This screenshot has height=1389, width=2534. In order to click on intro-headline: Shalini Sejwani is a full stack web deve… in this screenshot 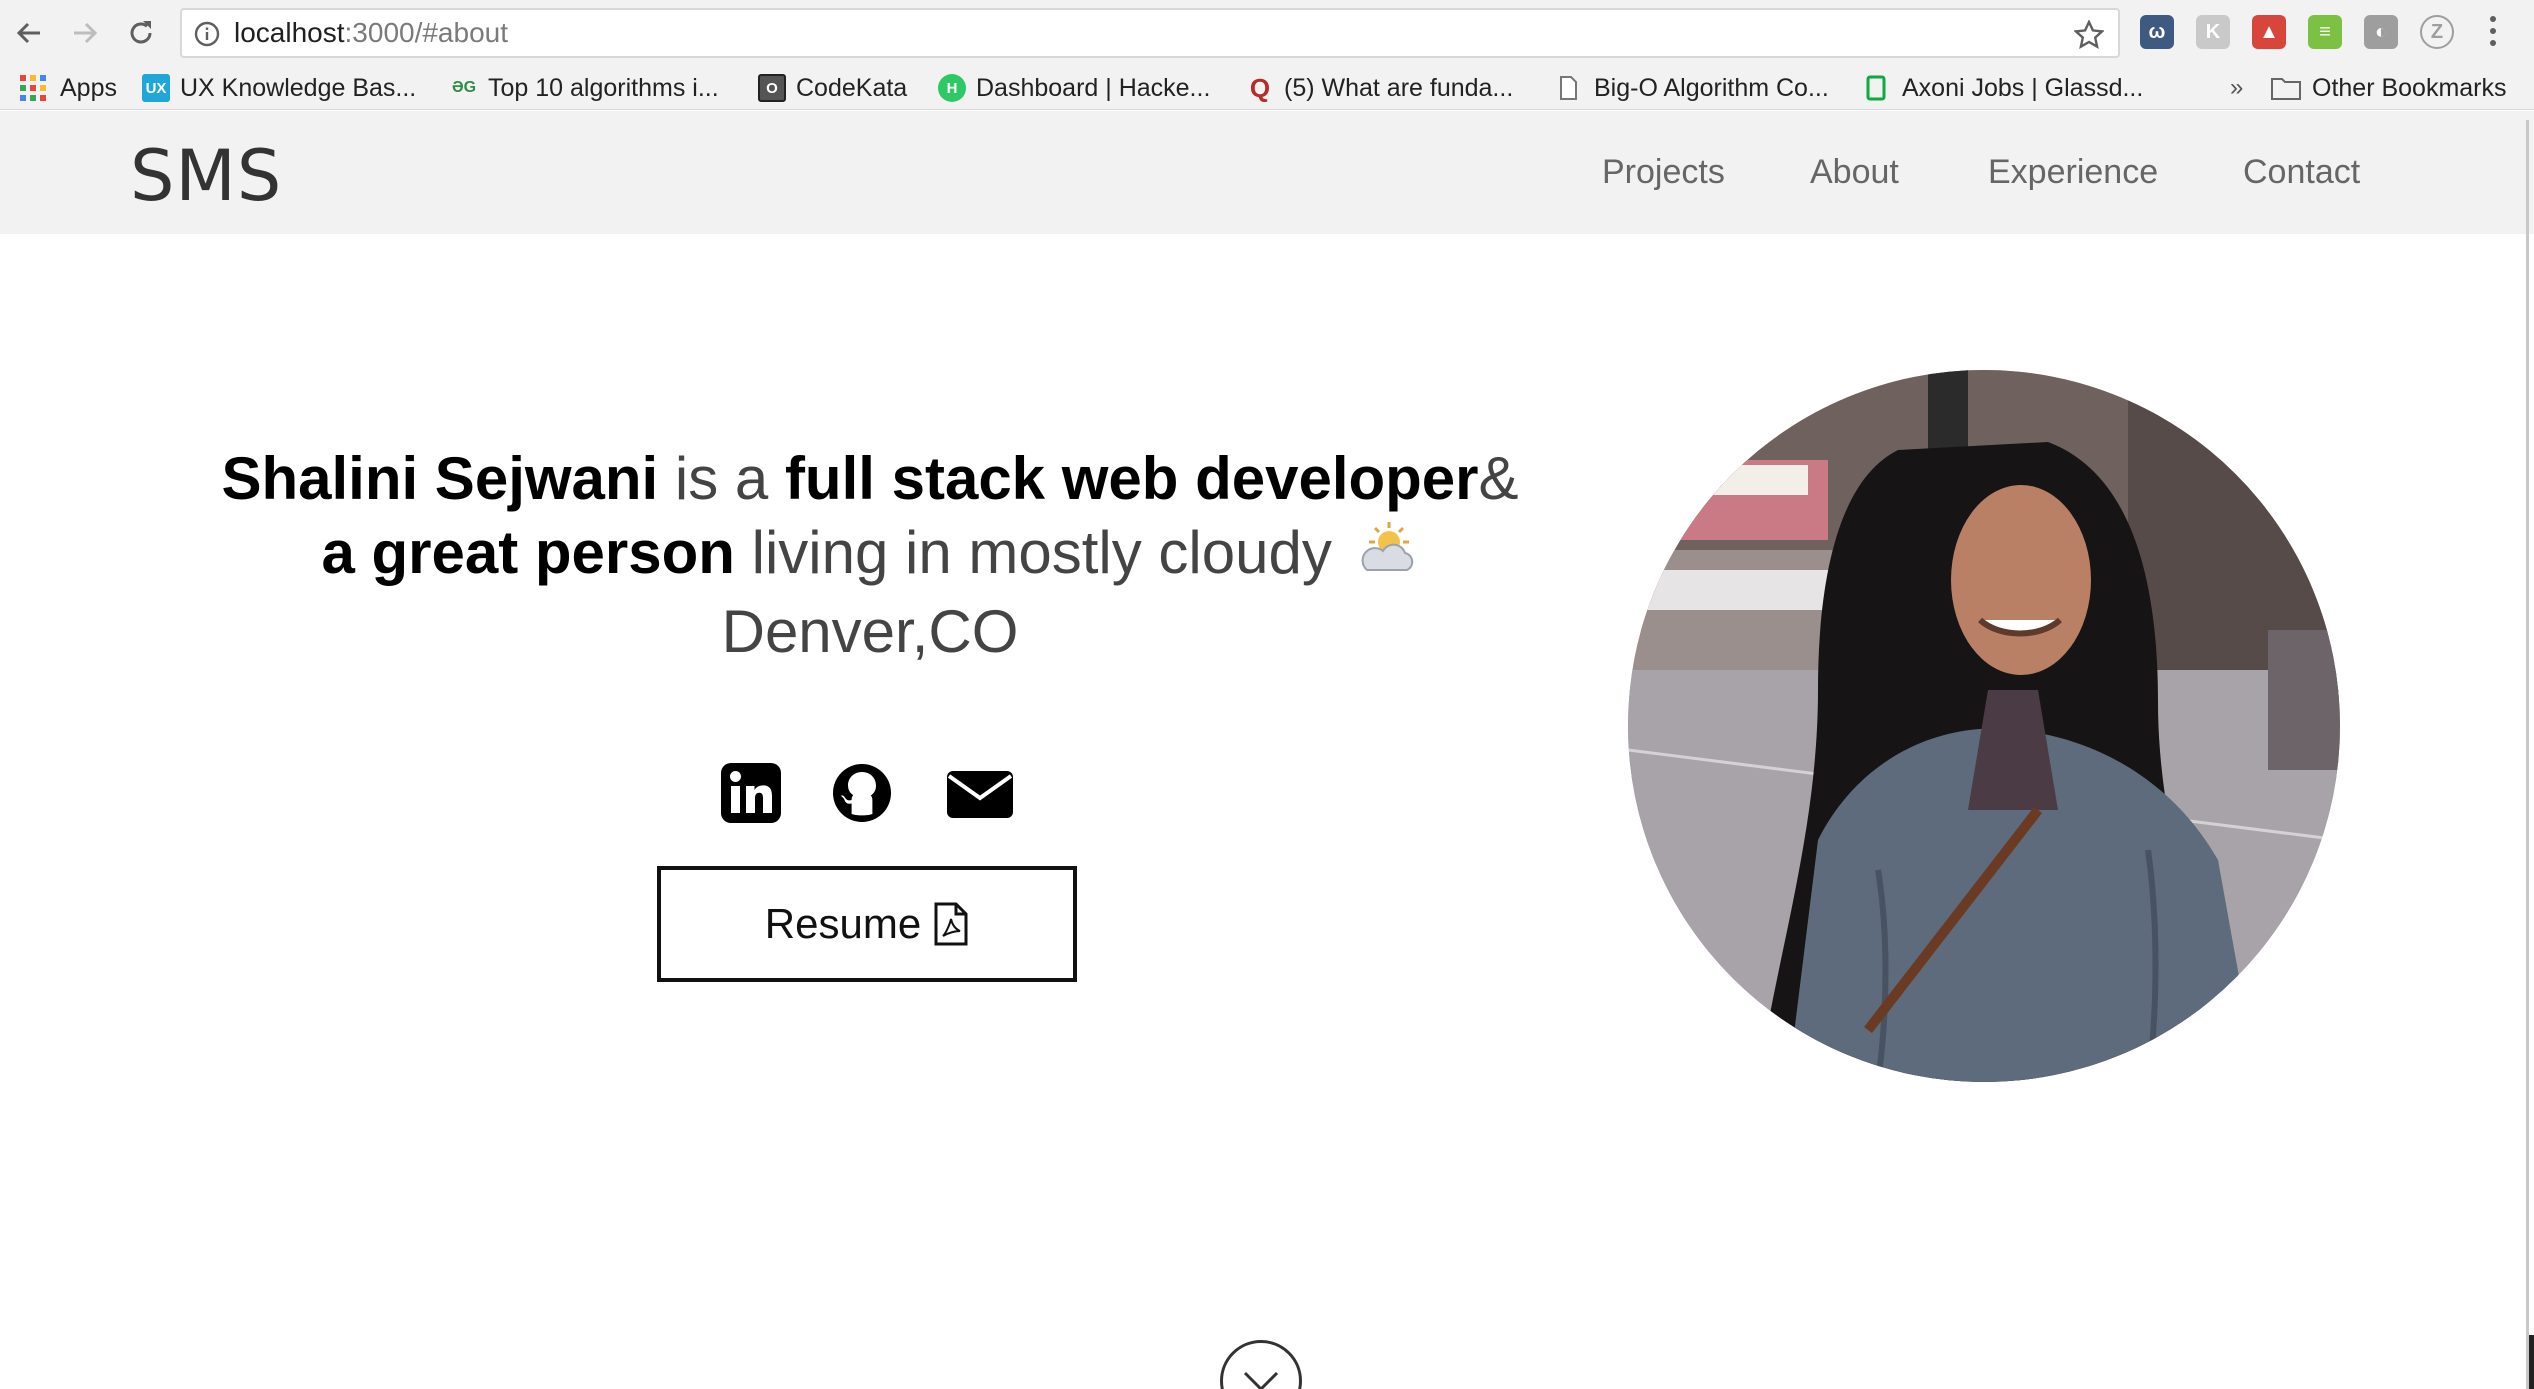, I will do `click(870, 555)`.